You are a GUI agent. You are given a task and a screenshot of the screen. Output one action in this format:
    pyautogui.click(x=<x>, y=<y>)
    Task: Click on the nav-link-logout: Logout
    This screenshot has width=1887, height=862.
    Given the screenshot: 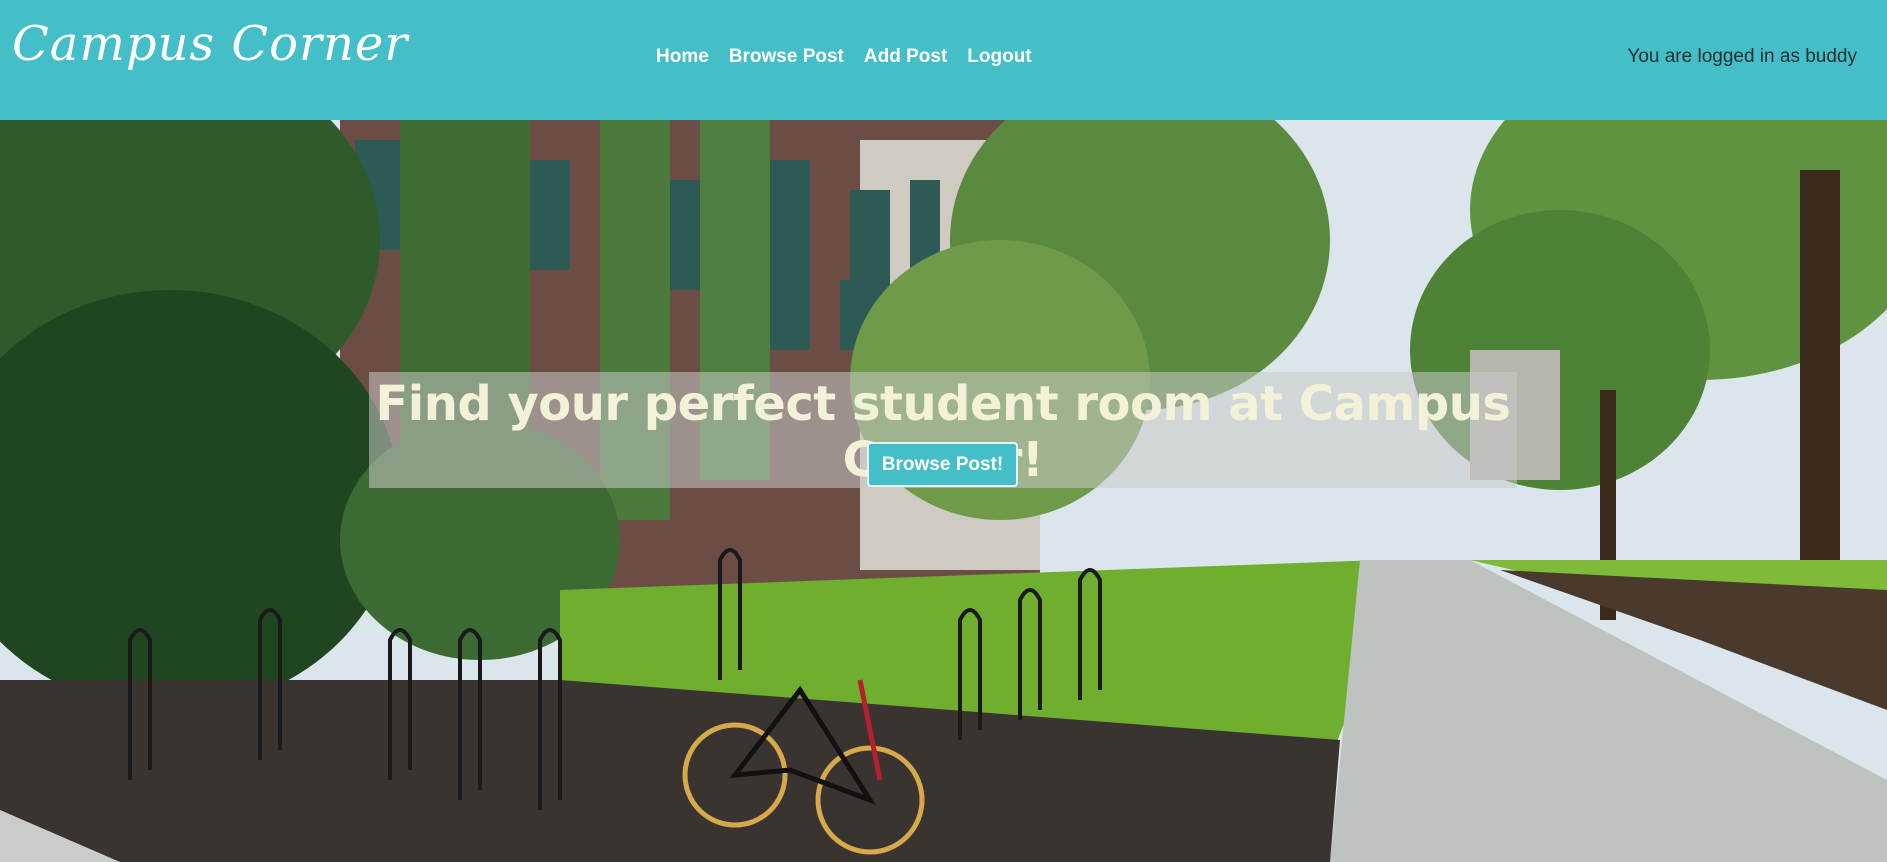 What is the action you would take?
    pyautogui.click(x=999, y=57)
    